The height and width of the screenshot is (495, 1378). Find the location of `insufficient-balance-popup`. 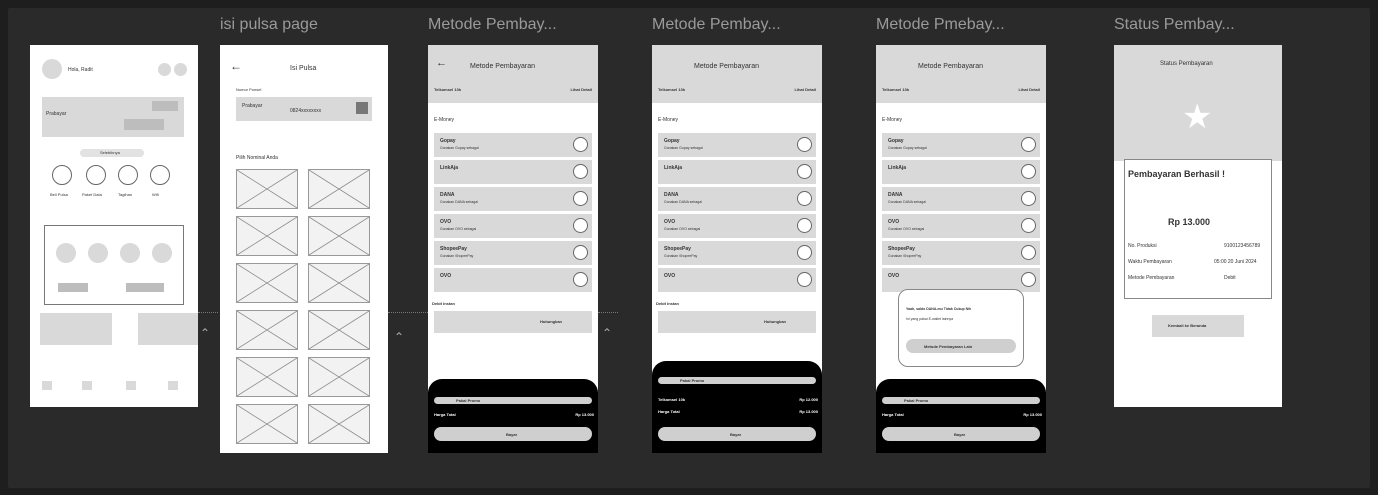

insufficient-balance-popup is located at coordinates (961, 328).